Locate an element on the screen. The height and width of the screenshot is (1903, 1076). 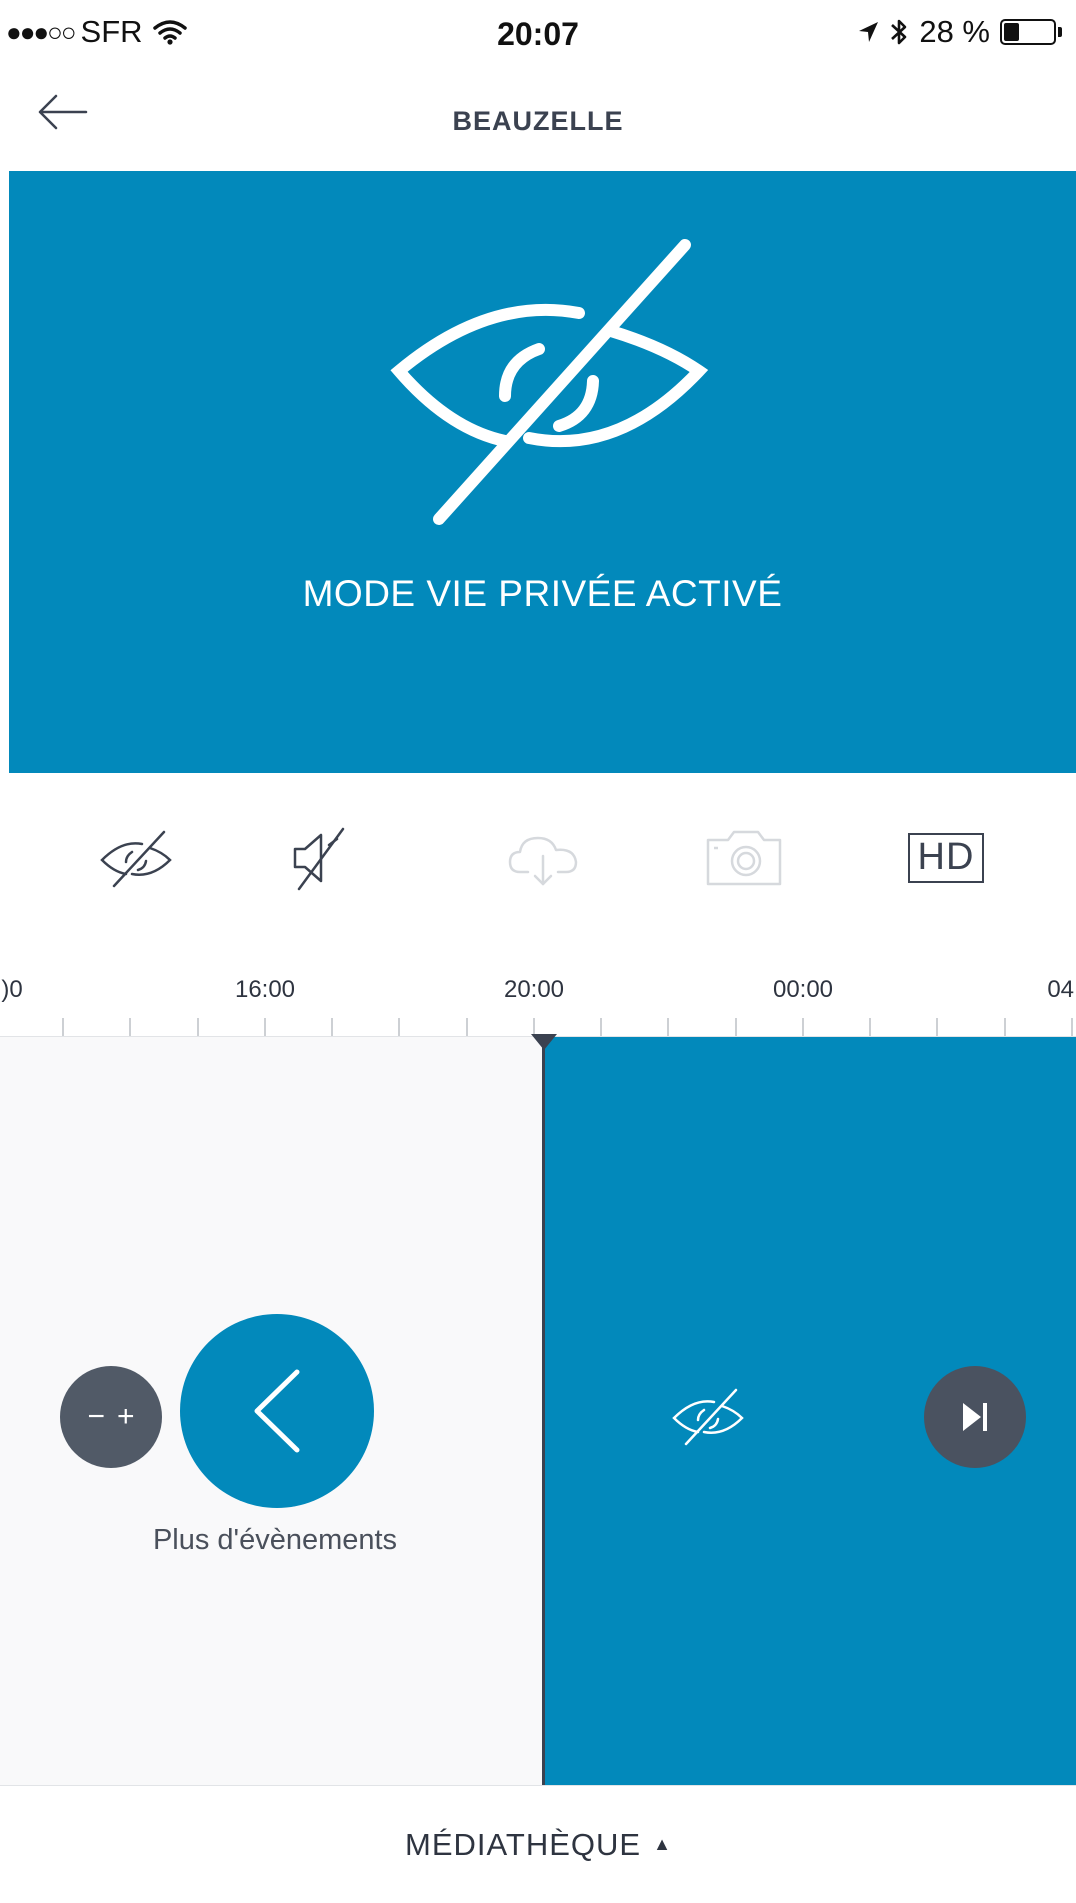
caret-up-icon: ▲ is located at coordinates (662, 1844).